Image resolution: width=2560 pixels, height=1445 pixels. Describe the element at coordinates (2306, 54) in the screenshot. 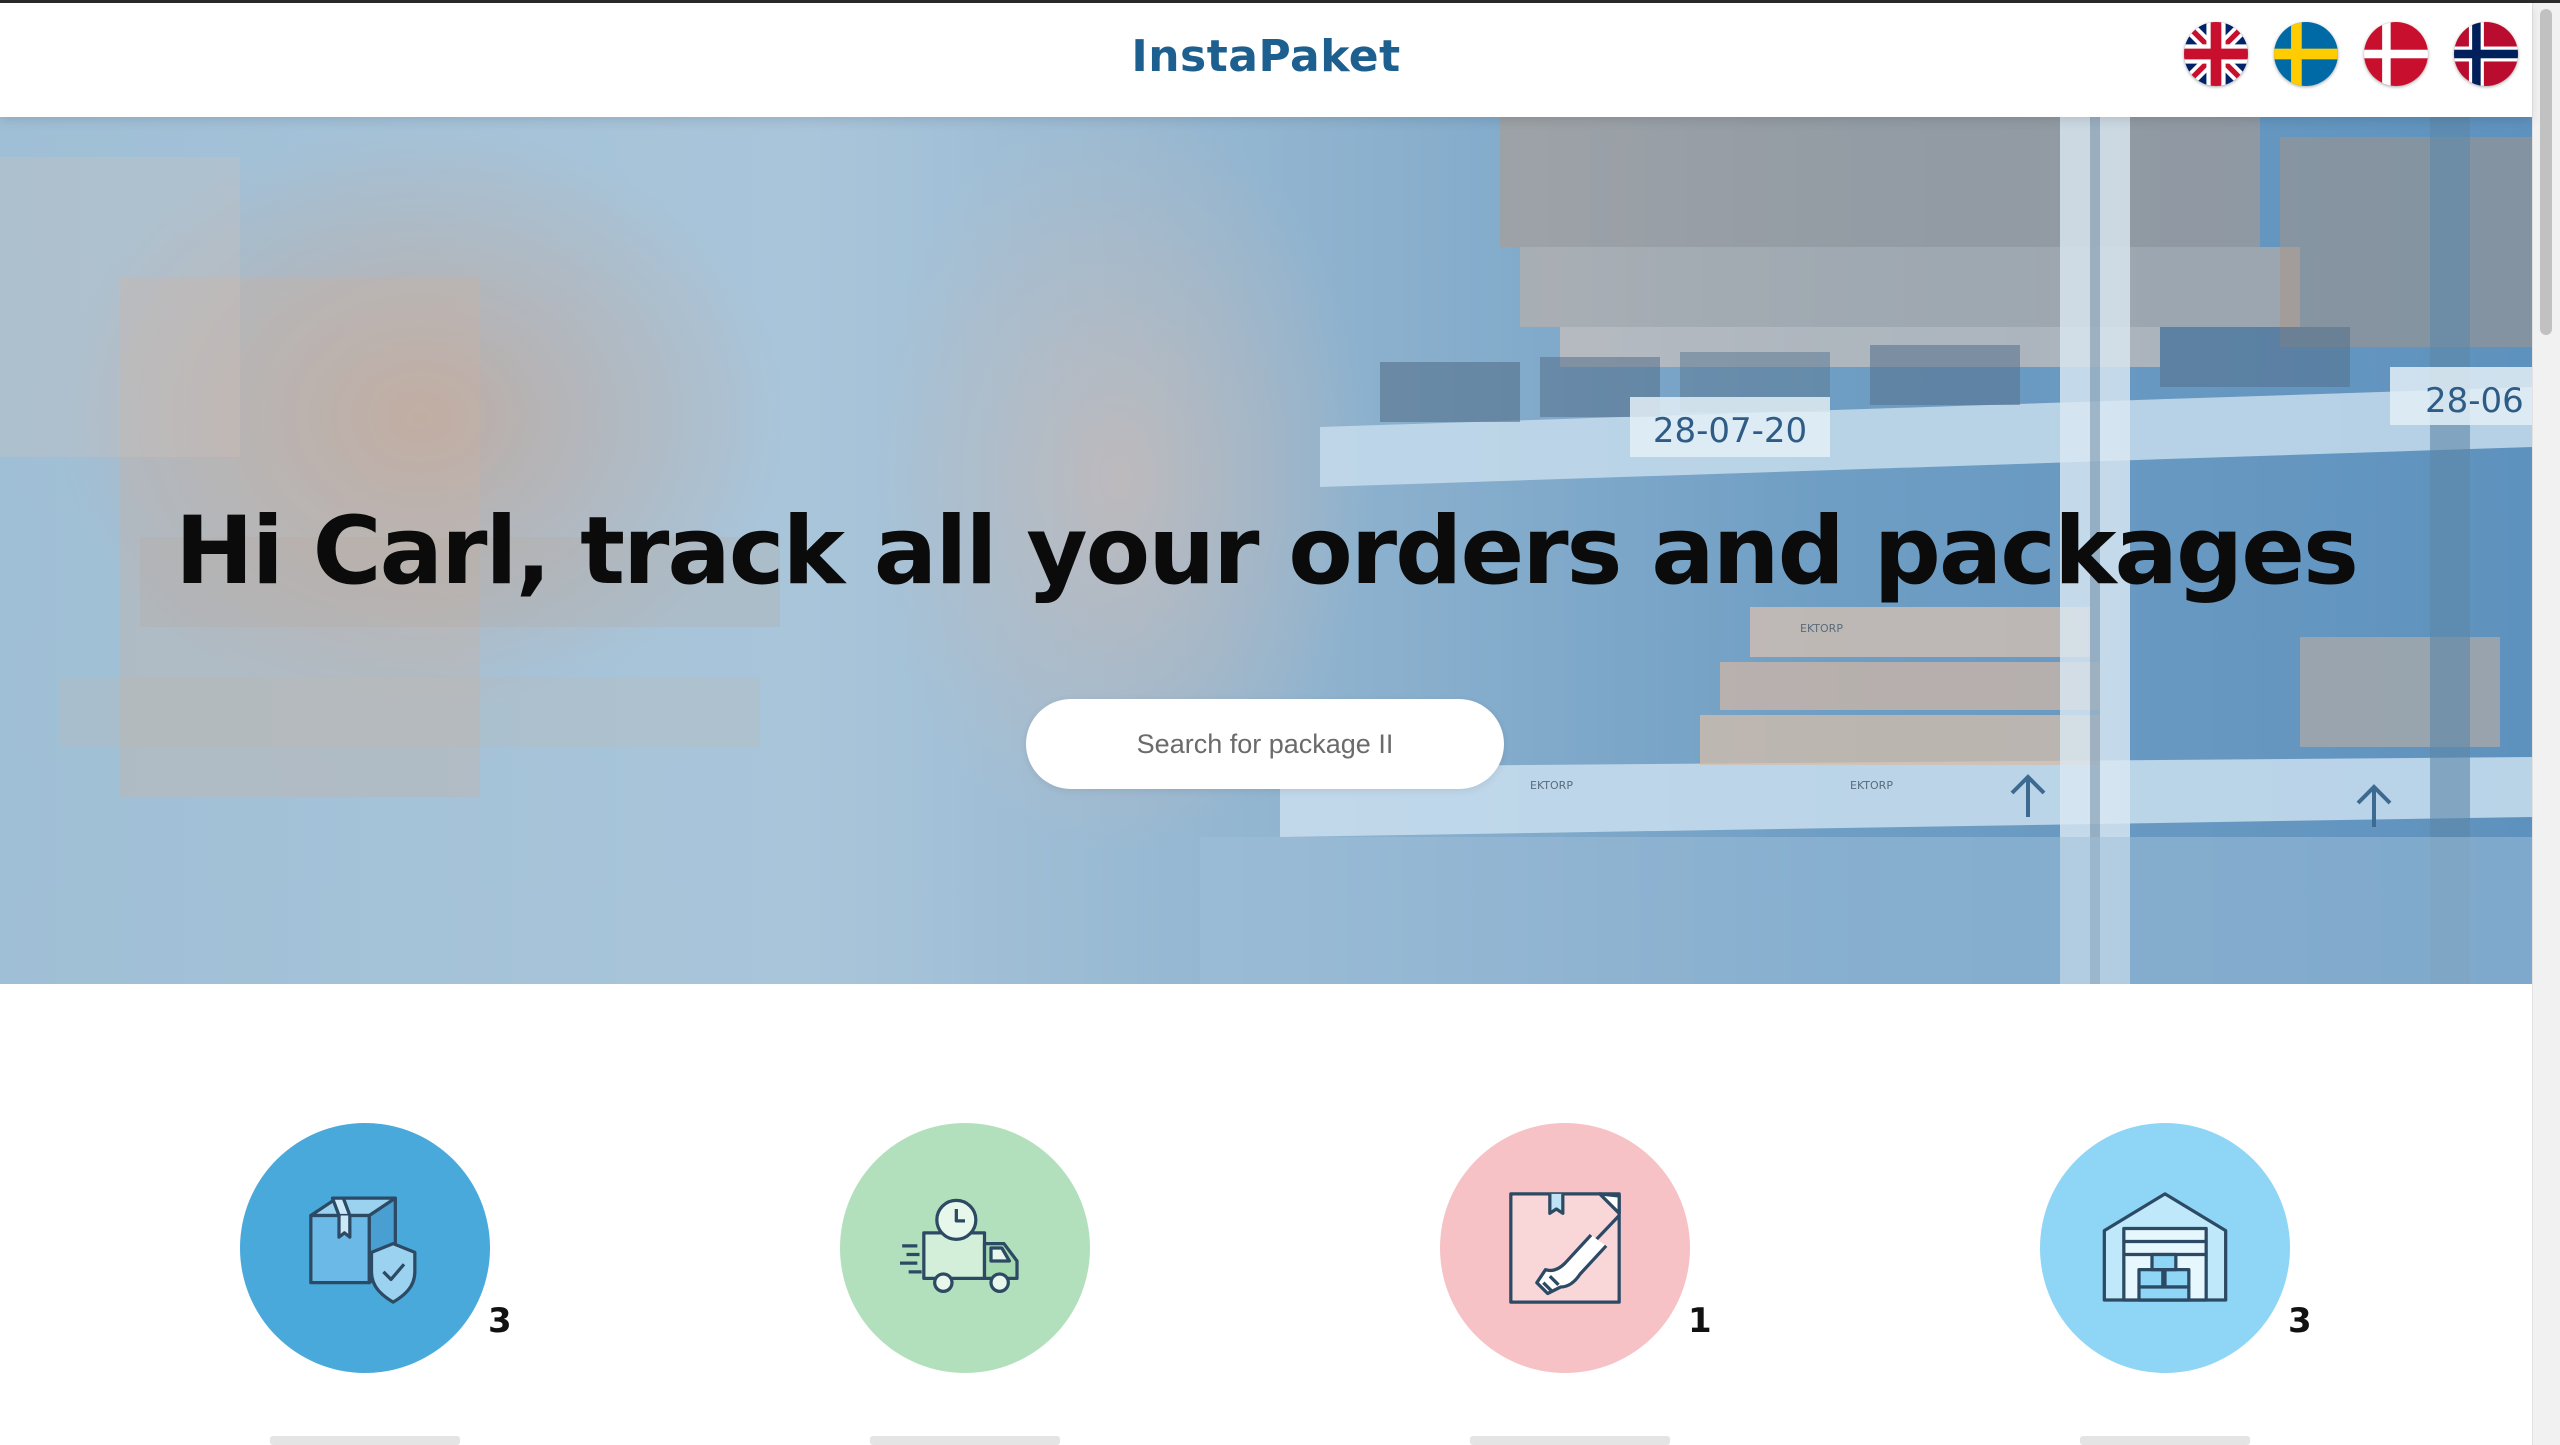

I see `sweden-flag-icon` at that location.